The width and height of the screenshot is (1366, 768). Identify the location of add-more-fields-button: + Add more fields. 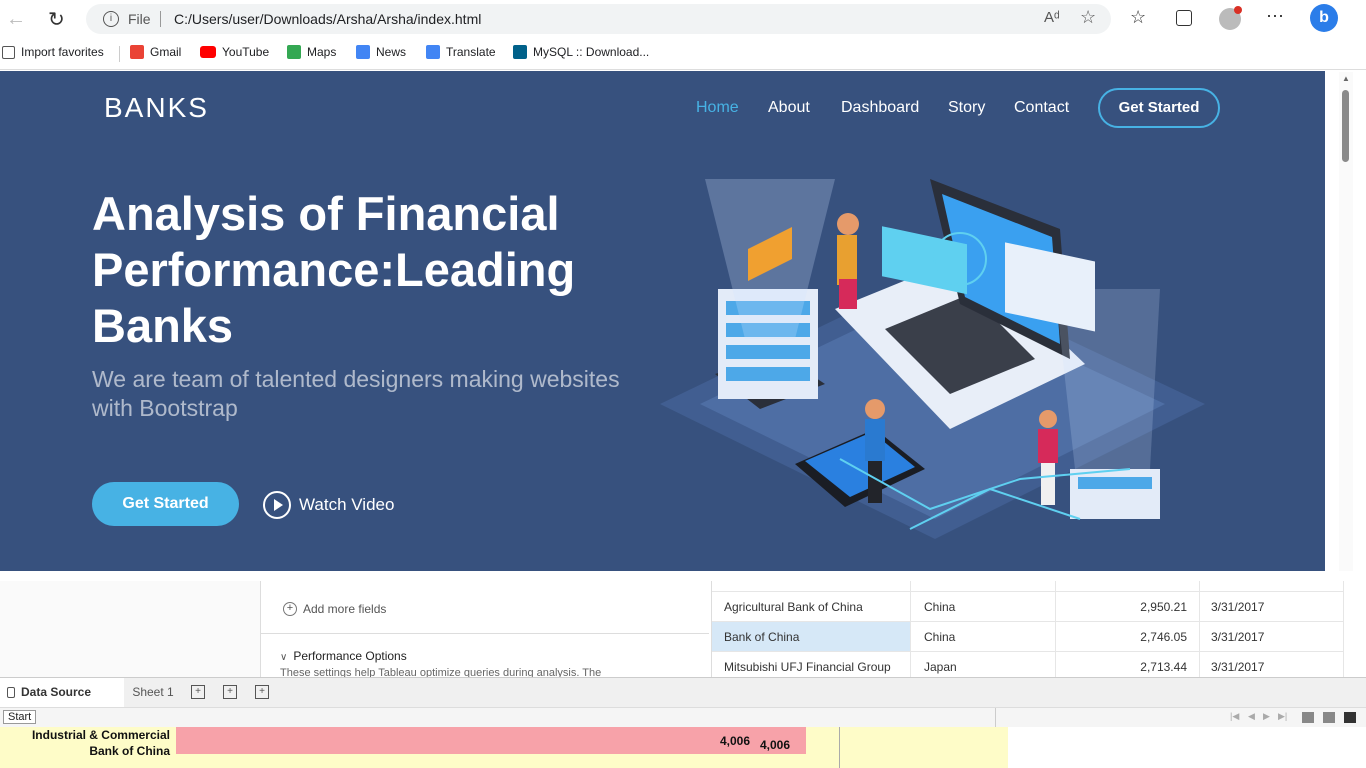
(334, 609).